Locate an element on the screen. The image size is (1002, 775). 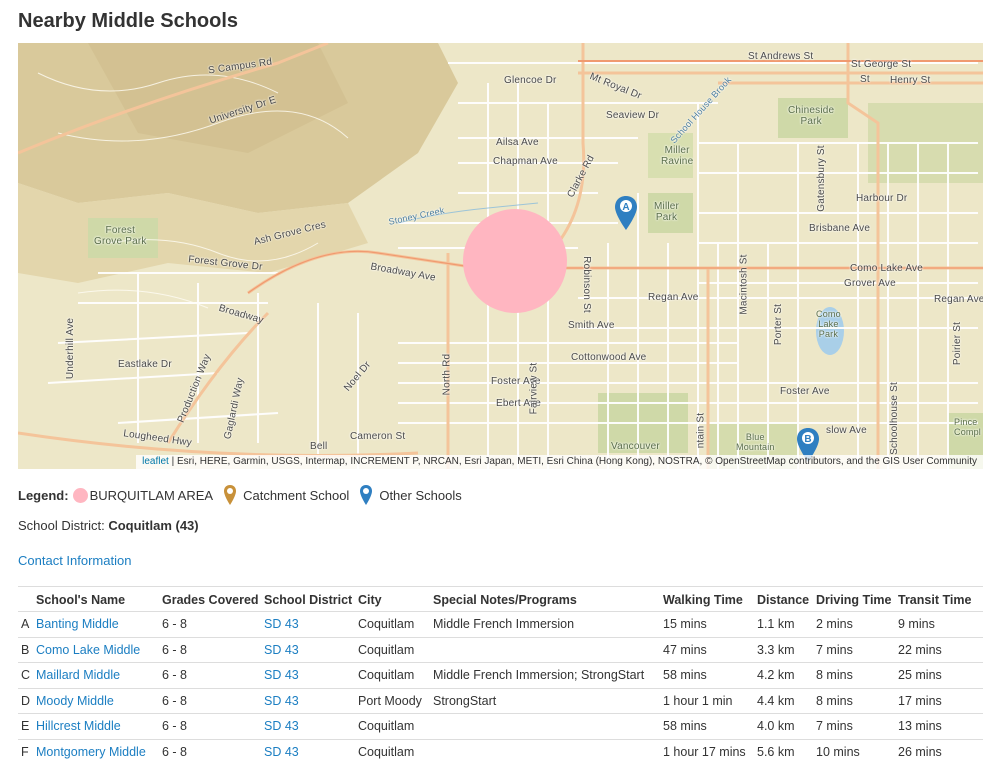
drive-cell: 10 mins is located at coordinates (857, 751).